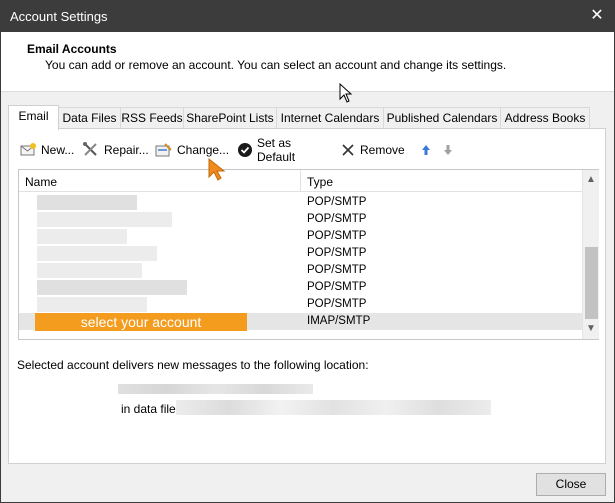 Image resolution: width=615 pixels, height=503 pixels. Describe the element at coordinates (41, 182) in the screenshot. I see `column-header-name: Name` at that location.